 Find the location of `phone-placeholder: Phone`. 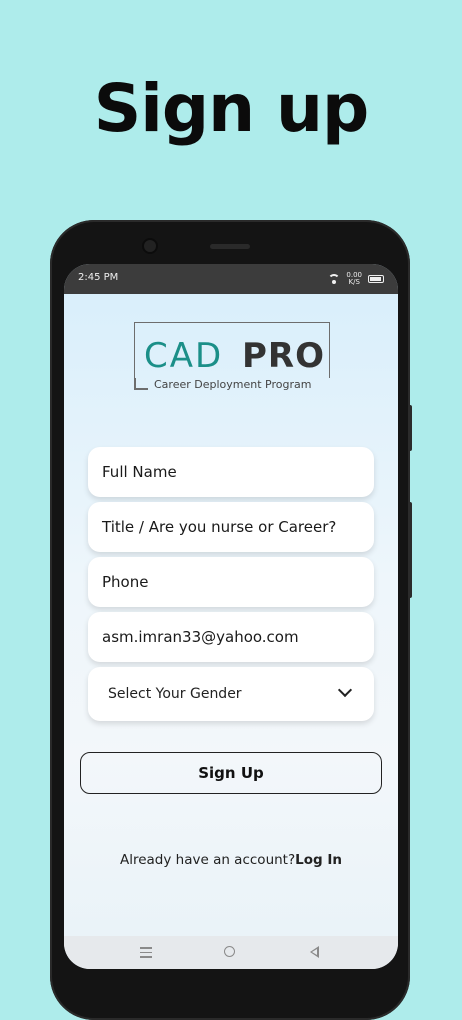

phone-placeholder: Phone is located at coordinates (125, 582).